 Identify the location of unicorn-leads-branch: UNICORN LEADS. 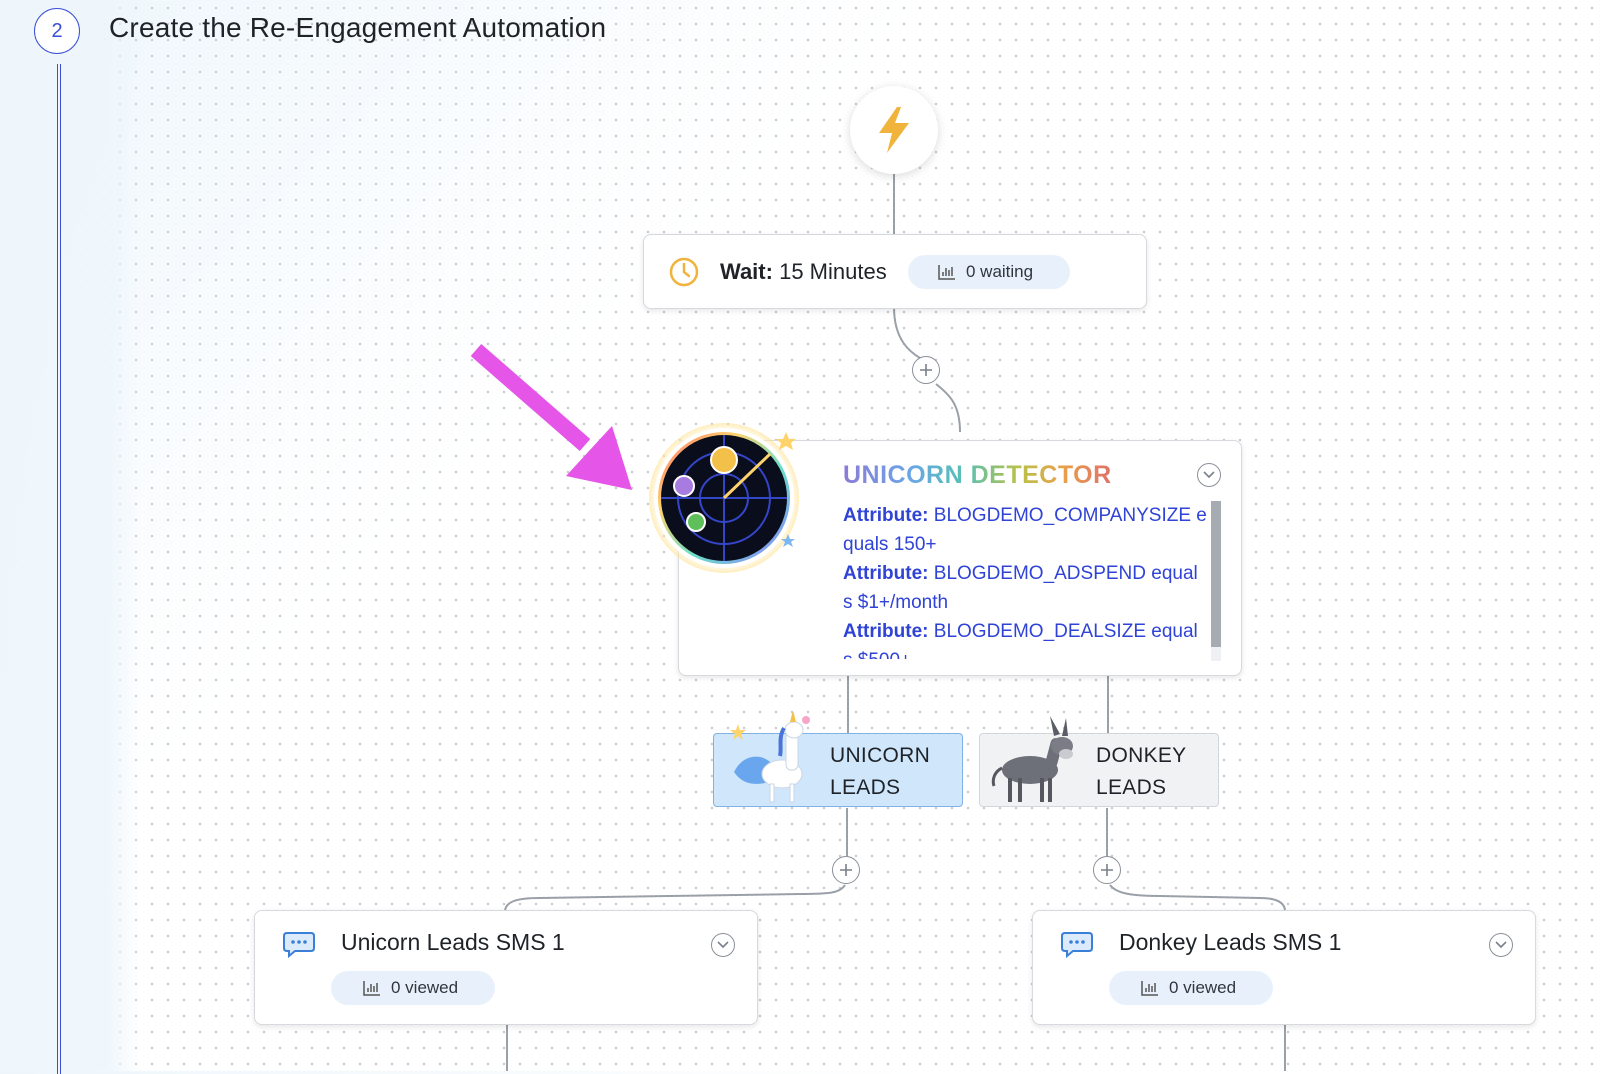
(838, 759).